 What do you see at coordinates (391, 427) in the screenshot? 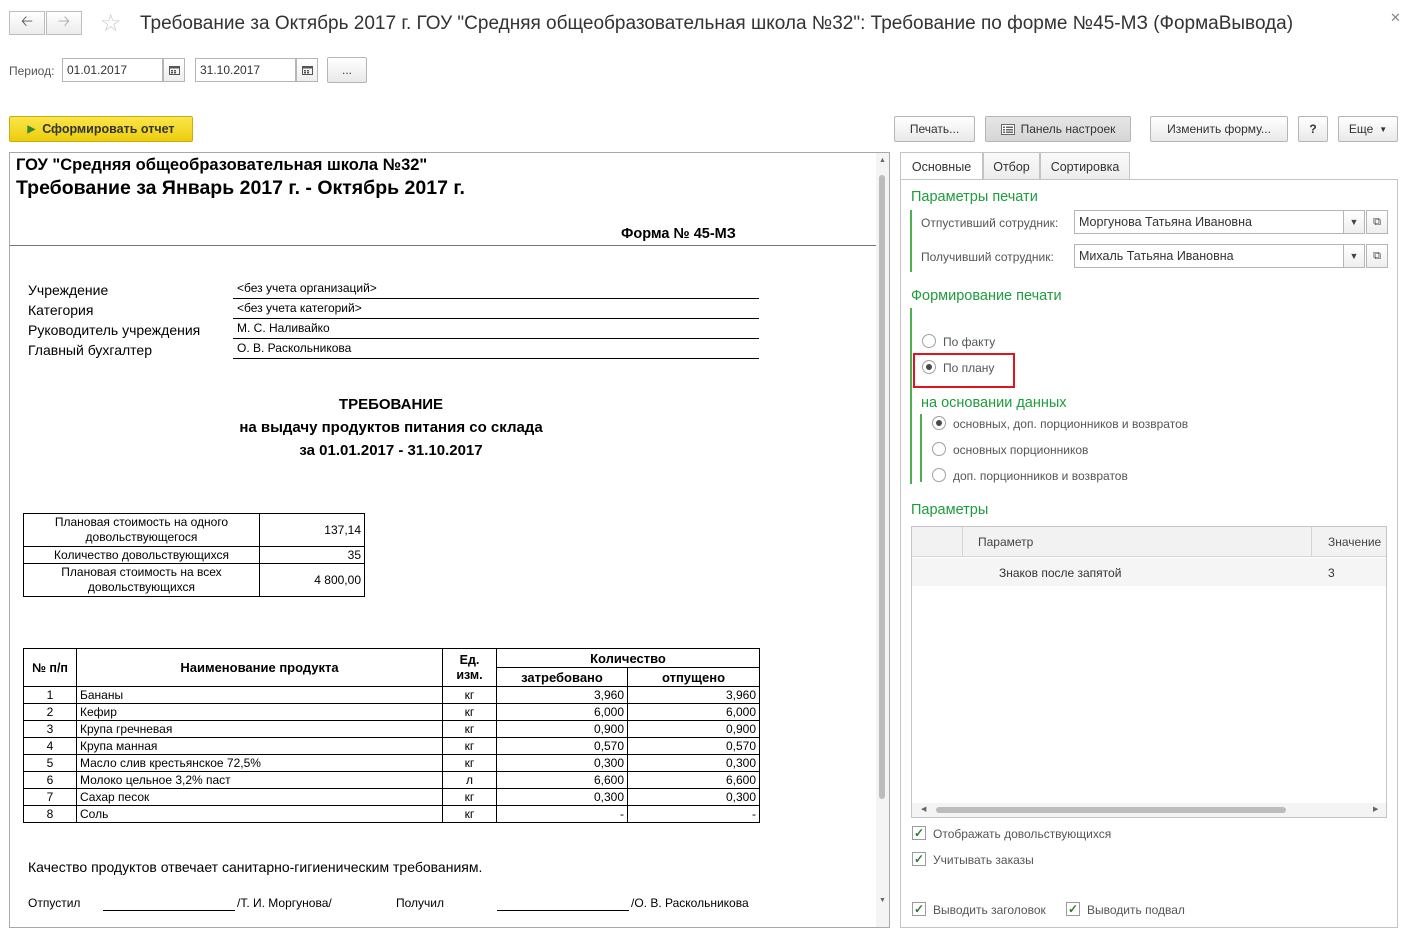
I see `requirement-subheading: на выдачу продуктов питания со склада` at bounding box center [391, 427].